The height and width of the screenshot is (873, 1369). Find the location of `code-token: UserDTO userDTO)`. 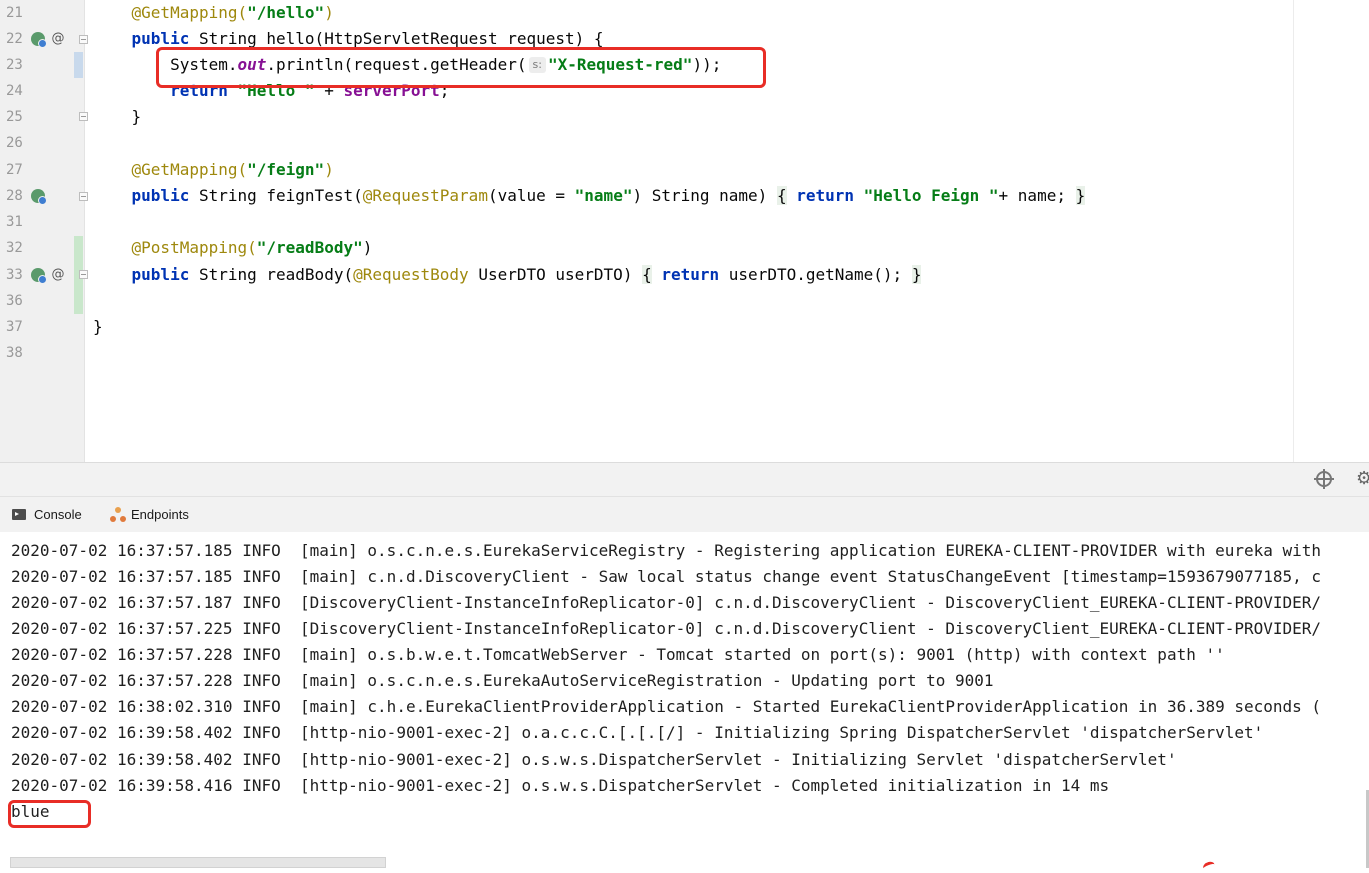

code-token: UserDTO userDTO) is located at coordinates (555, 274).